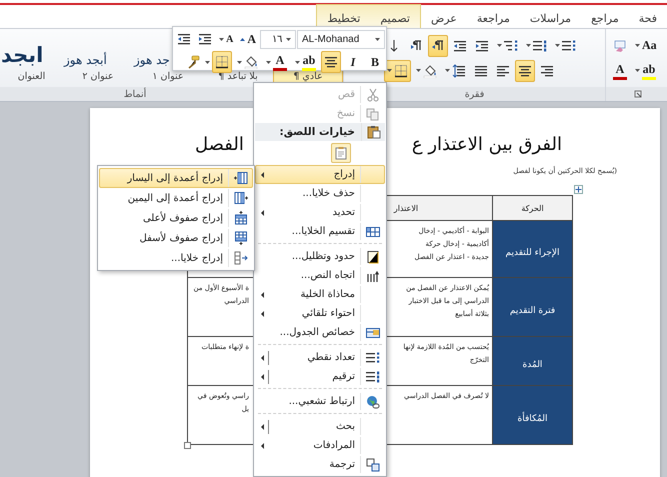 This screenshot has width=667, height=477. Describe the element at coordinates (532, 208) in the screenshot. I see `column-header: الحركة` at that location.